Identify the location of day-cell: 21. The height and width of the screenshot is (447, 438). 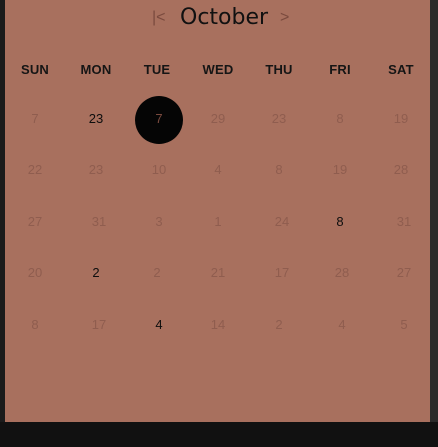
(218, 273).